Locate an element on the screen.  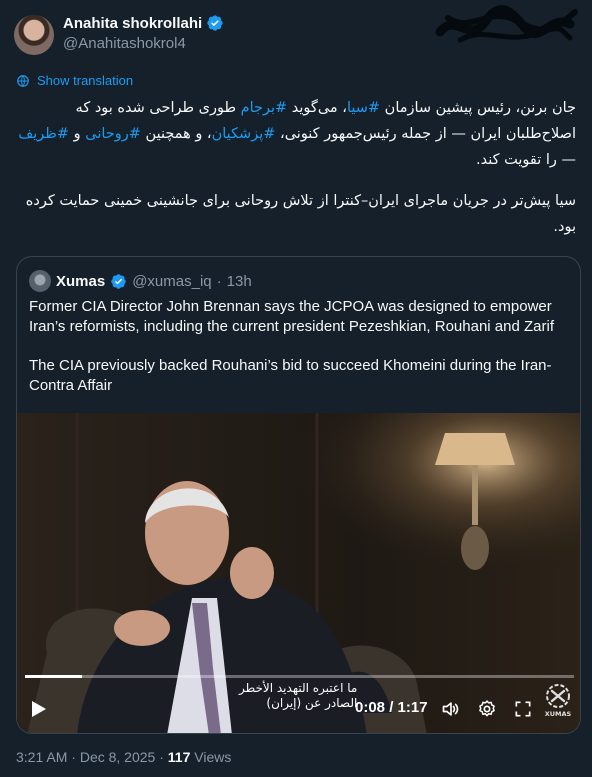
hashtag-zarif: #ظریف is located at coordinates (43, 134).